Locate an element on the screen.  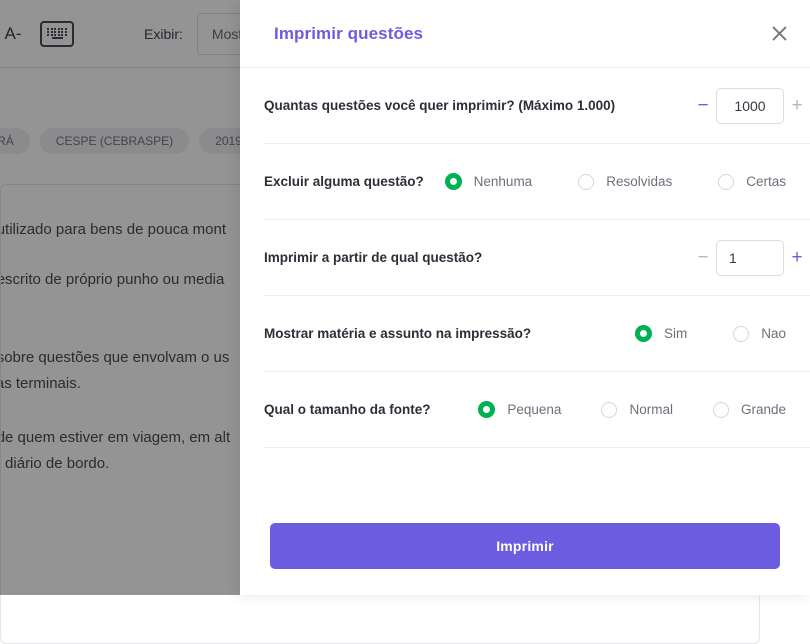
radio-option-pequena: Pequena is located at coordinates (519, 409).